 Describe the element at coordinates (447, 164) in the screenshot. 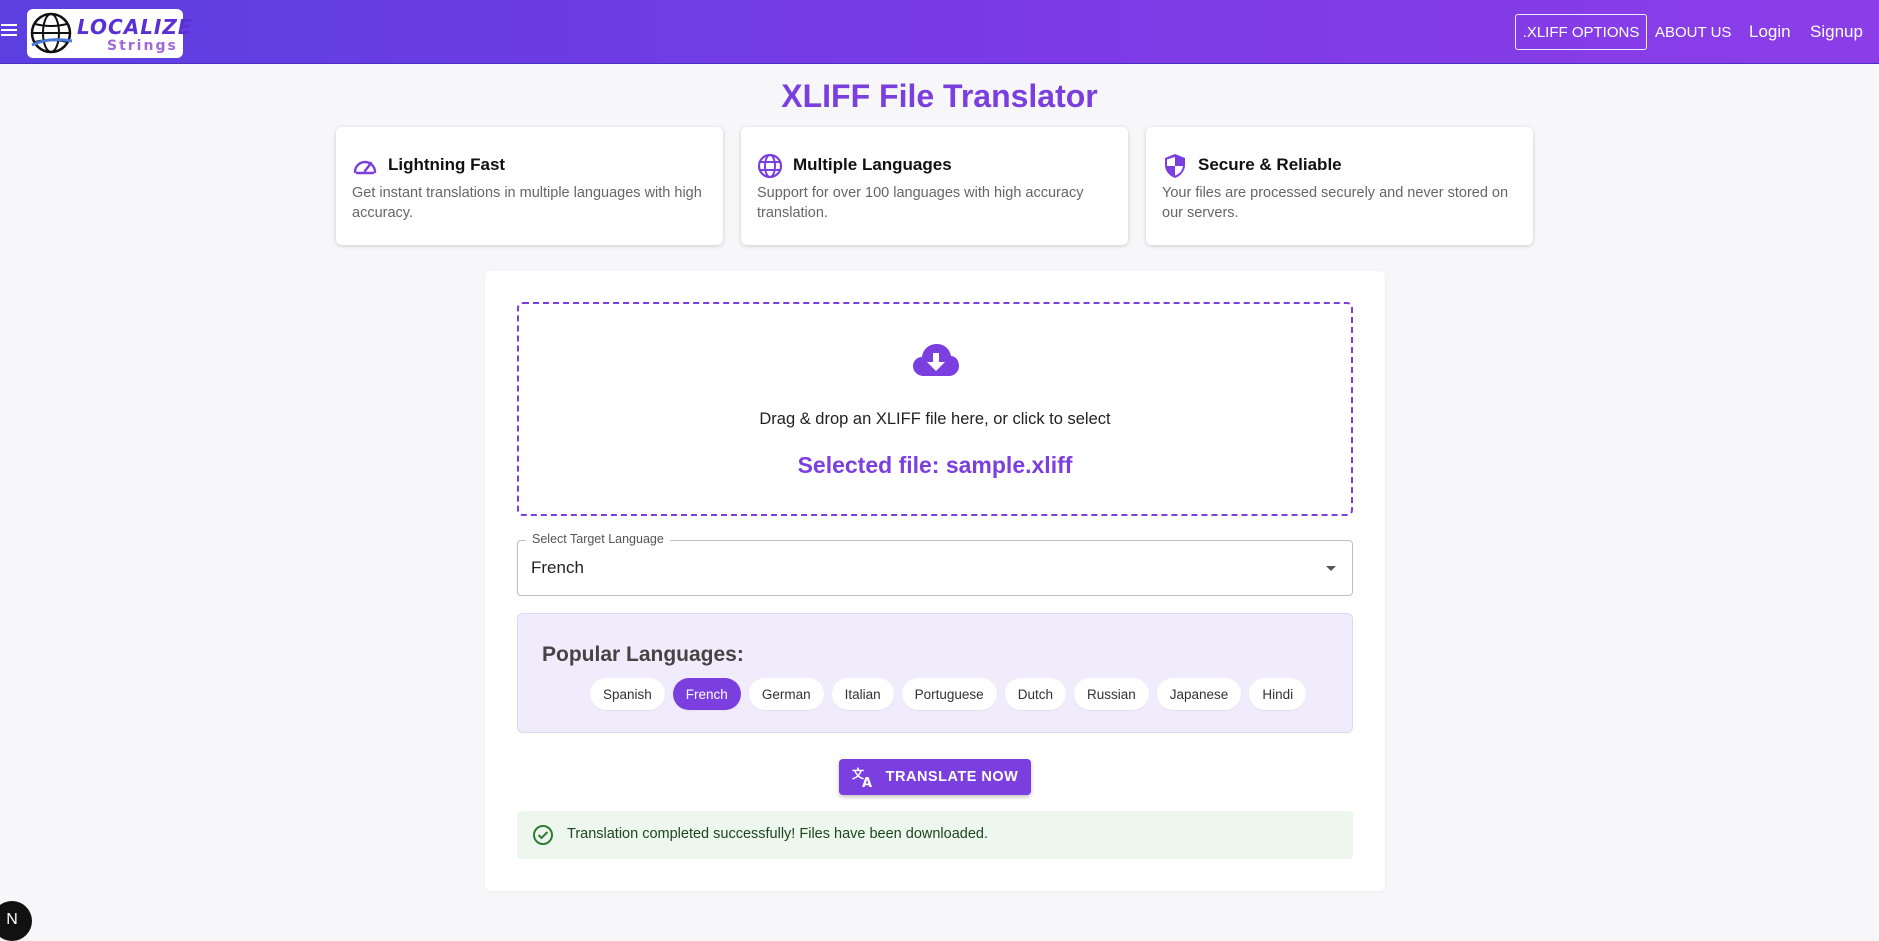

I see `feature-title: Lightning Fast` at that location.